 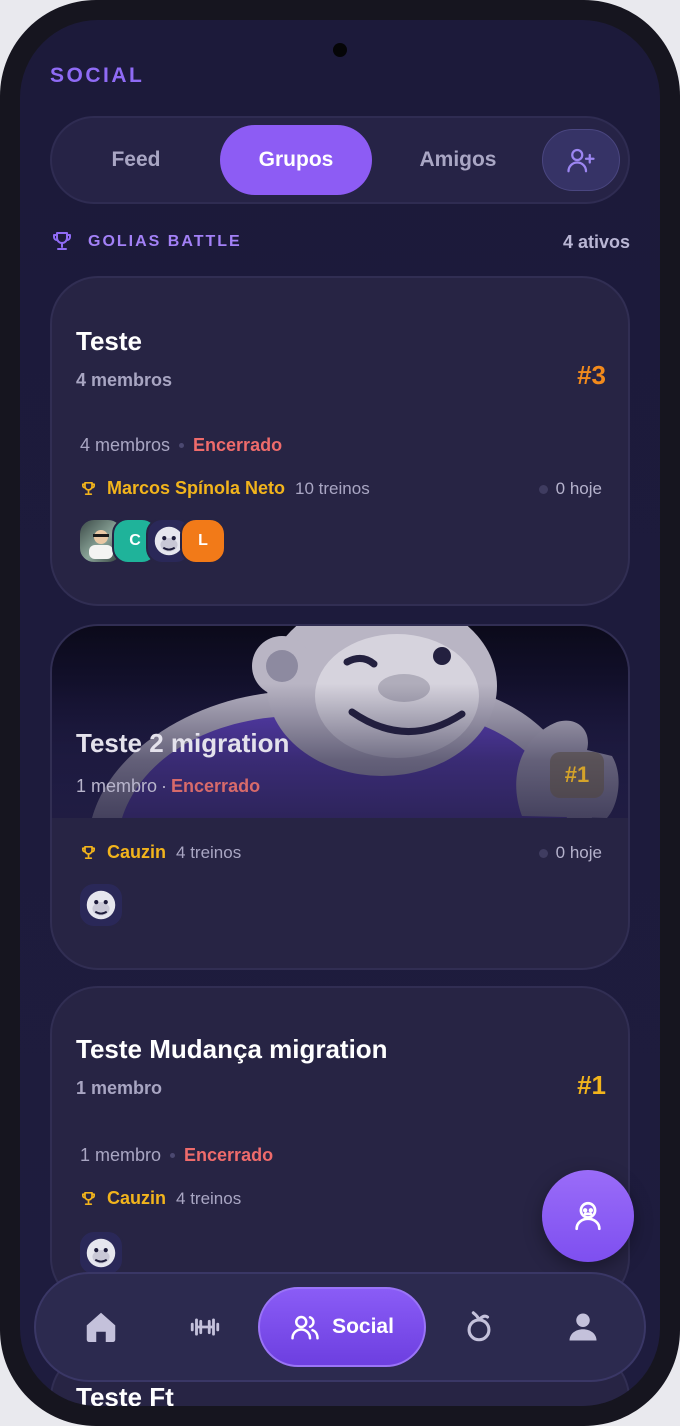 I want to click on group-name: Teste 2 migration, so click(x=183, y=743).